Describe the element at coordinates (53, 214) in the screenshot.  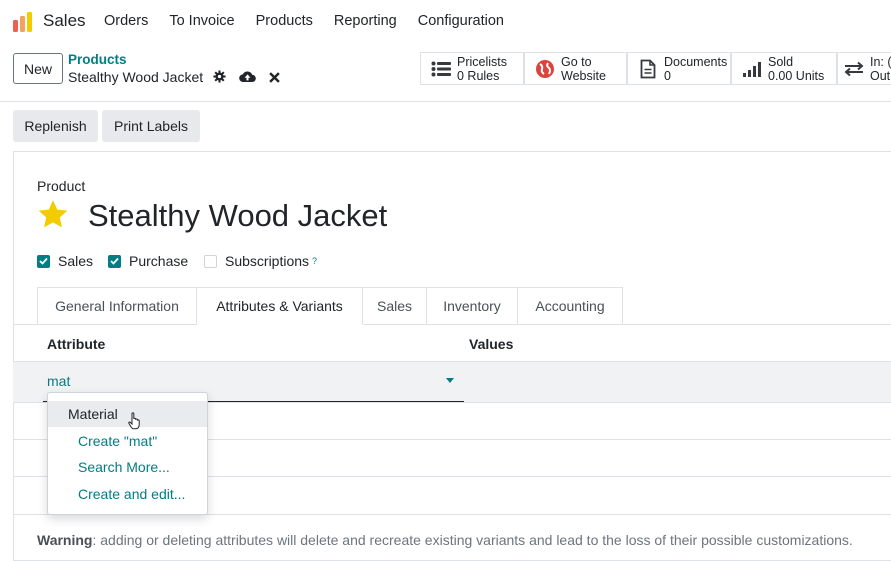
I see `favorite-star-icon` at that location.